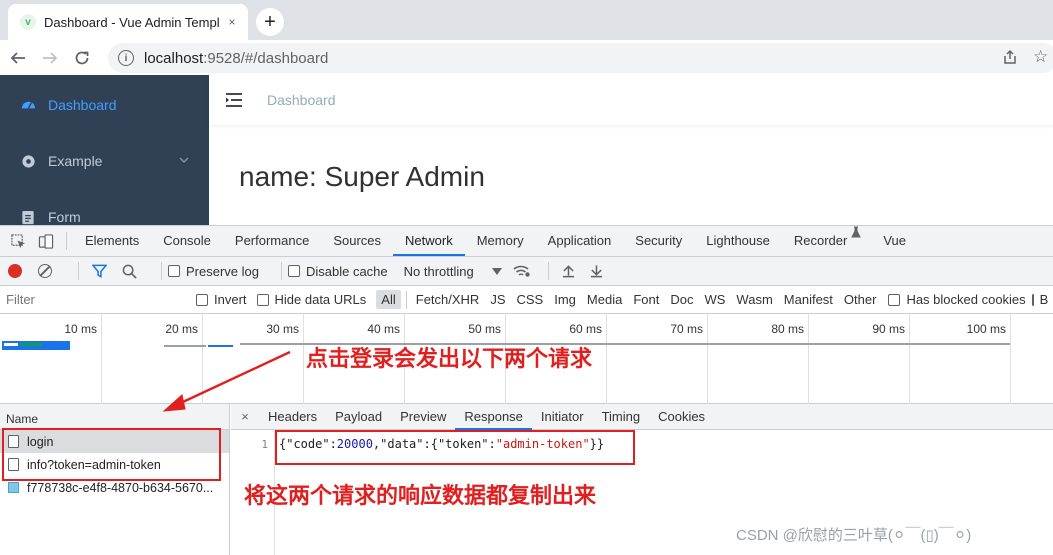 This screenshot has height=555, width=1053. What do you see at coordinates (631, 100) in the screenshot?
I see `app-navbar: Dashboard` at bounding box center [631, 100].